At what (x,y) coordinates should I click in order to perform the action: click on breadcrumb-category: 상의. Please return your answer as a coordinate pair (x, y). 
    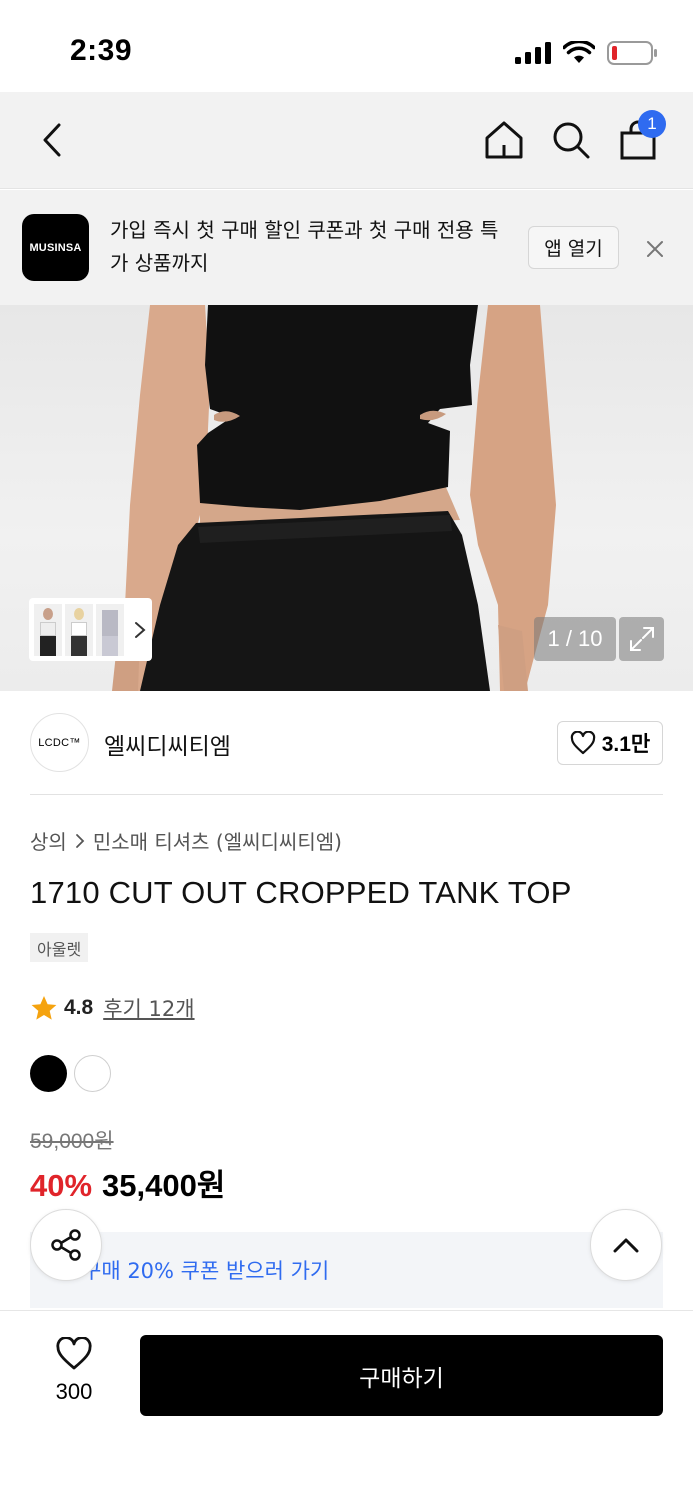
    Looking at the image, I should click on (48, 840).